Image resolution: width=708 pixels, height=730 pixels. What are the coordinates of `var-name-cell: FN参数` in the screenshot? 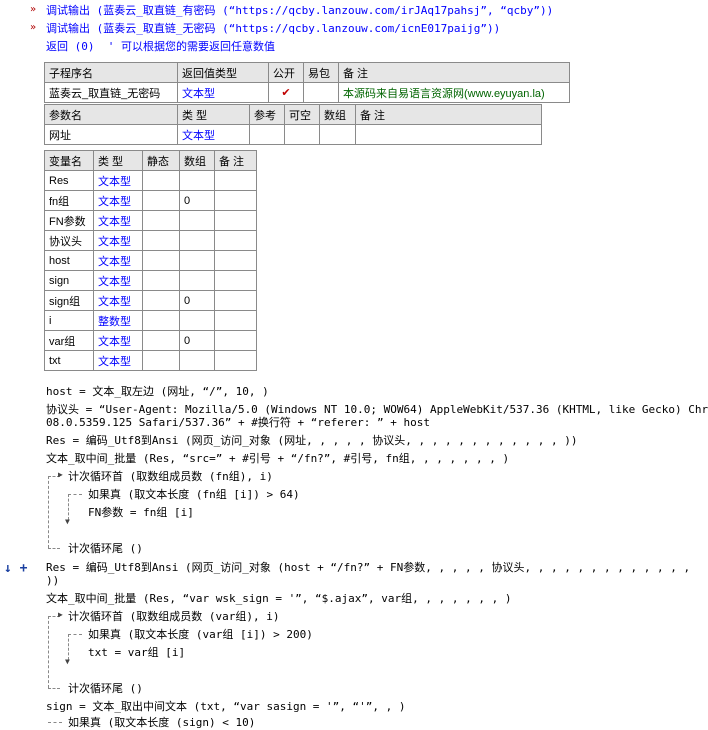 It's located at (69, 220).